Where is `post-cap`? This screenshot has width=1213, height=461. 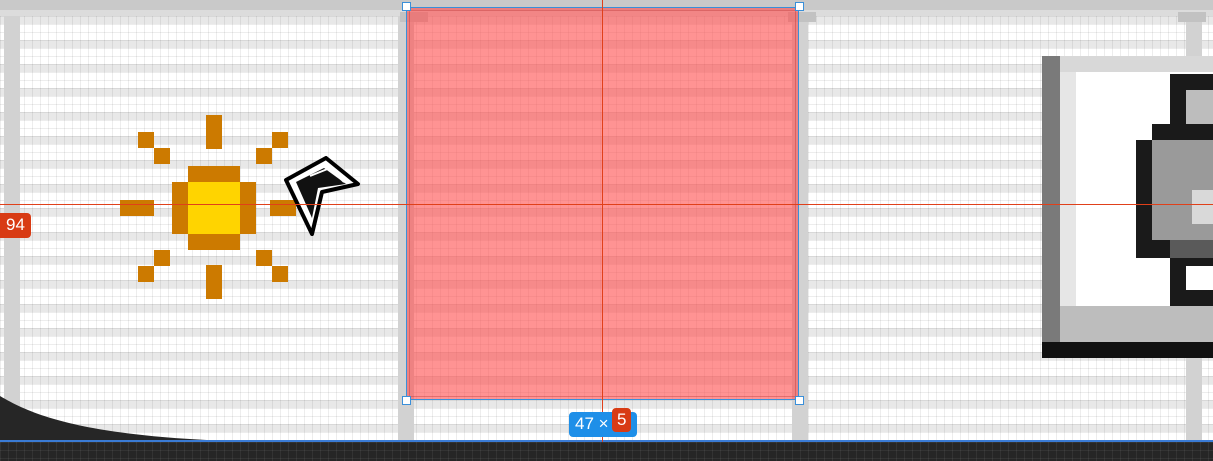 post-cap is located at coordinates (1192, 17).